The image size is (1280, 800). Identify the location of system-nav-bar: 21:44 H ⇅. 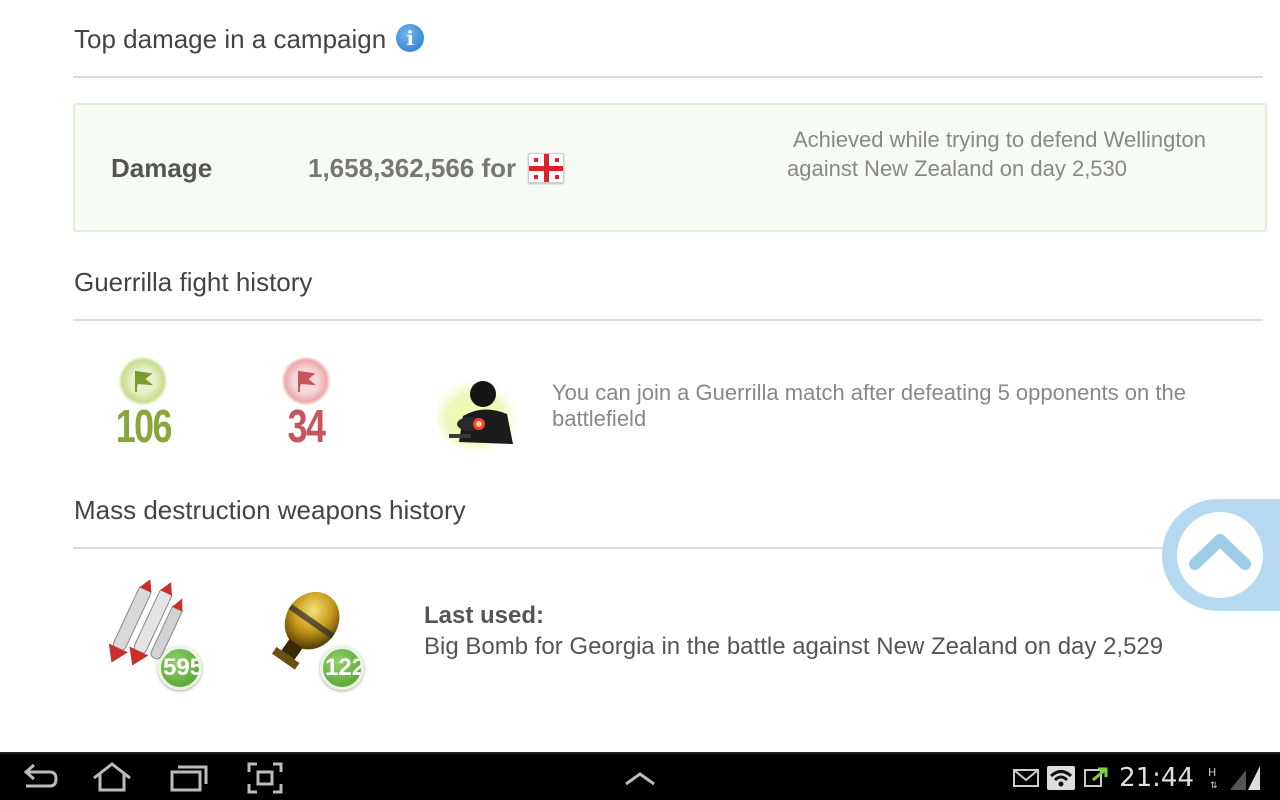
(640, 776).